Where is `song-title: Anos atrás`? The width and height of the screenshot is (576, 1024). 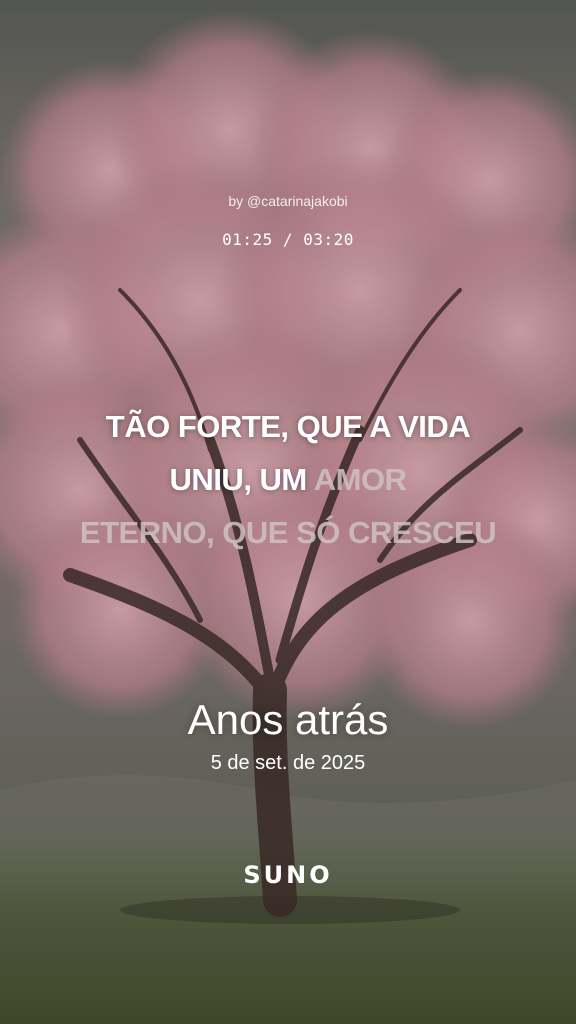 song-title: Anos atrás is located at coordinates (288, 719).